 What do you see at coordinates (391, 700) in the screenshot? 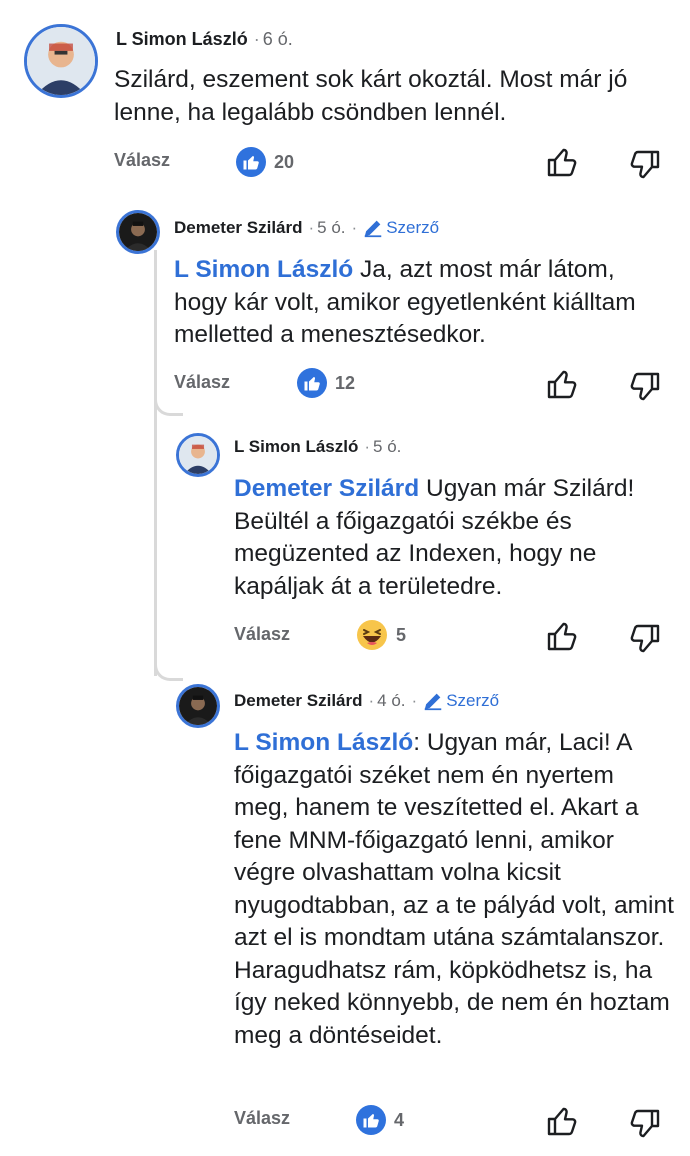
I see `comment-time: 4 ó.` at bounding box center [391, 700].